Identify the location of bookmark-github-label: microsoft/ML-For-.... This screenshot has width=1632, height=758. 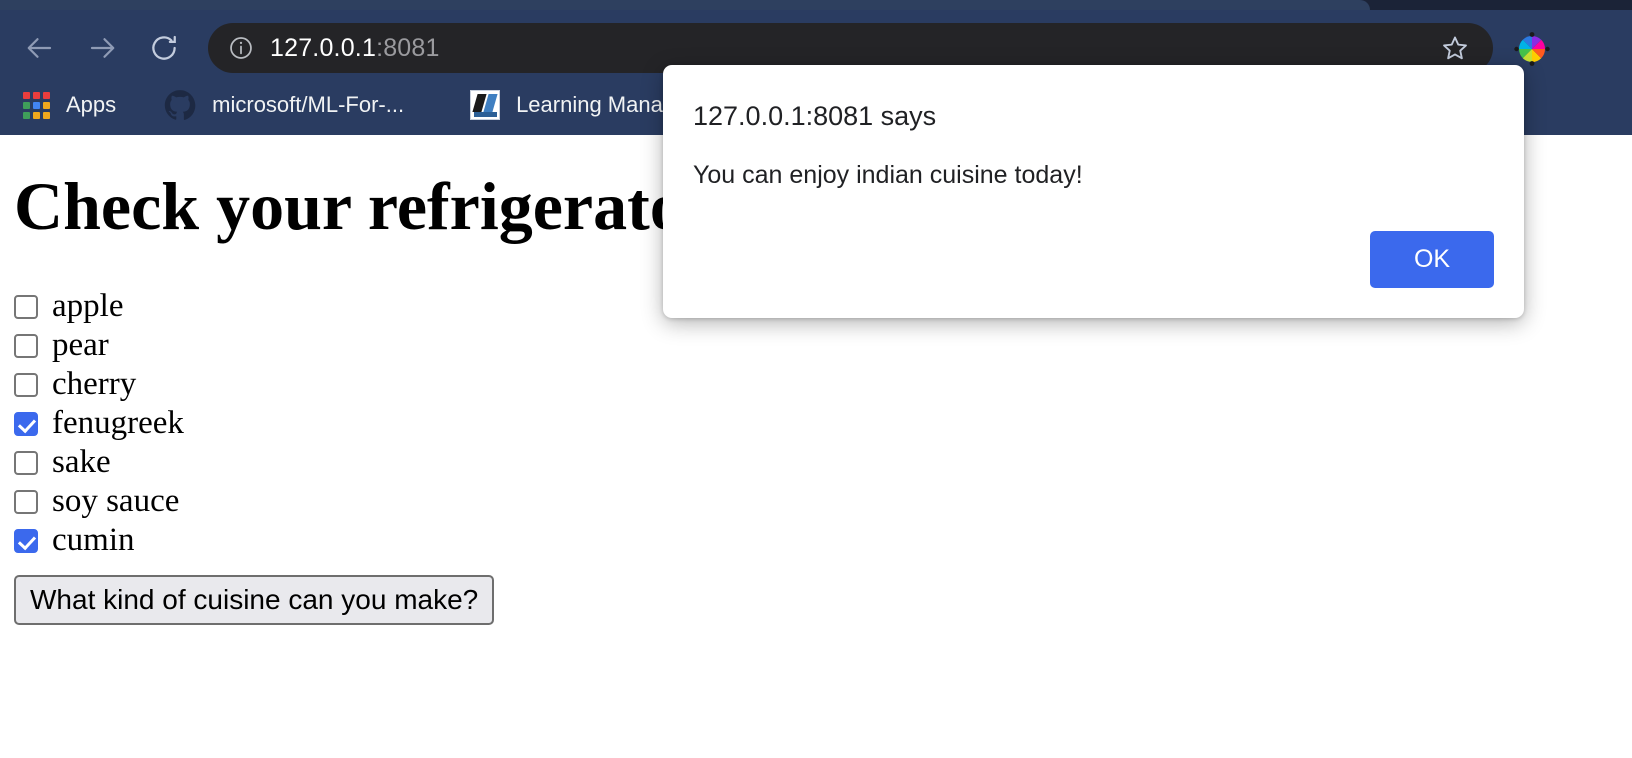
(308, 104).